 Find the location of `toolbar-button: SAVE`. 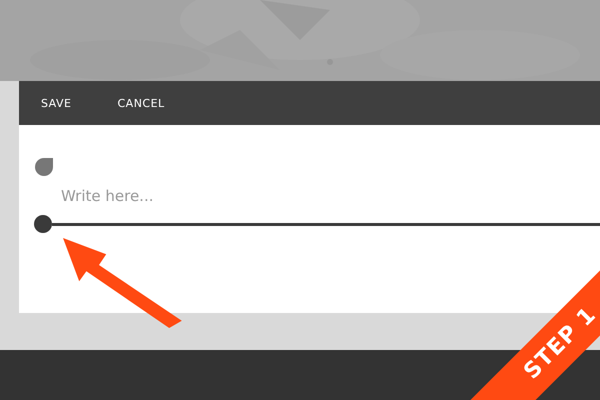

toolbar-button: SAVE is located at coordinates (56, 103).